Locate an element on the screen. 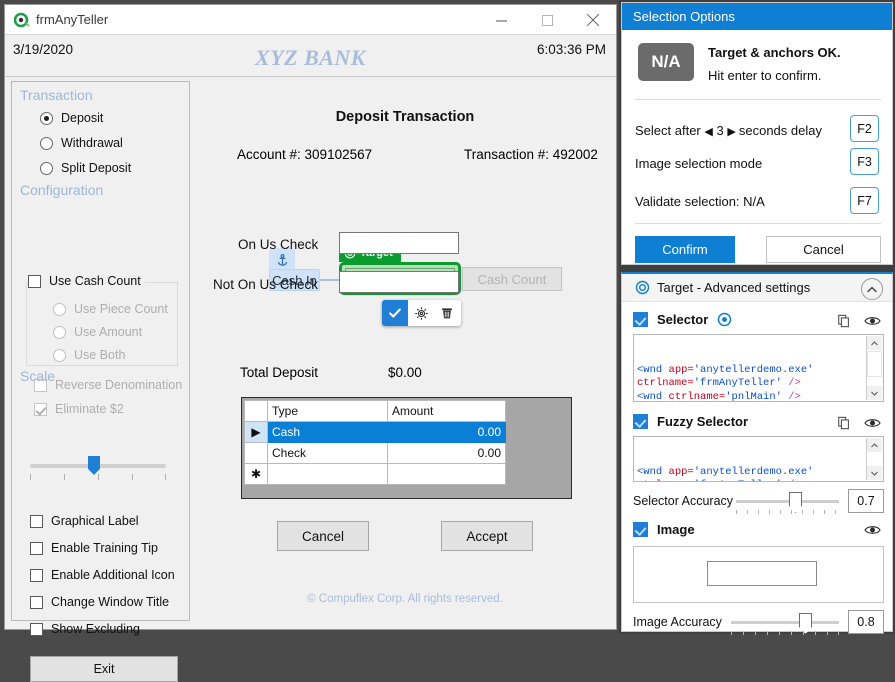  image-accuracy-label: Image Accuracy is located at coordinates (677, 622).